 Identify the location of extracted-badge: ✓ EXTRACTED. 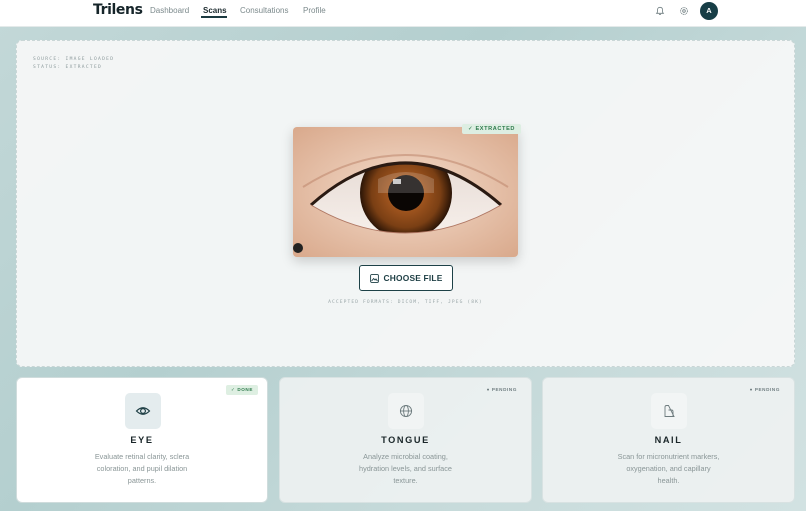
(492, 129).